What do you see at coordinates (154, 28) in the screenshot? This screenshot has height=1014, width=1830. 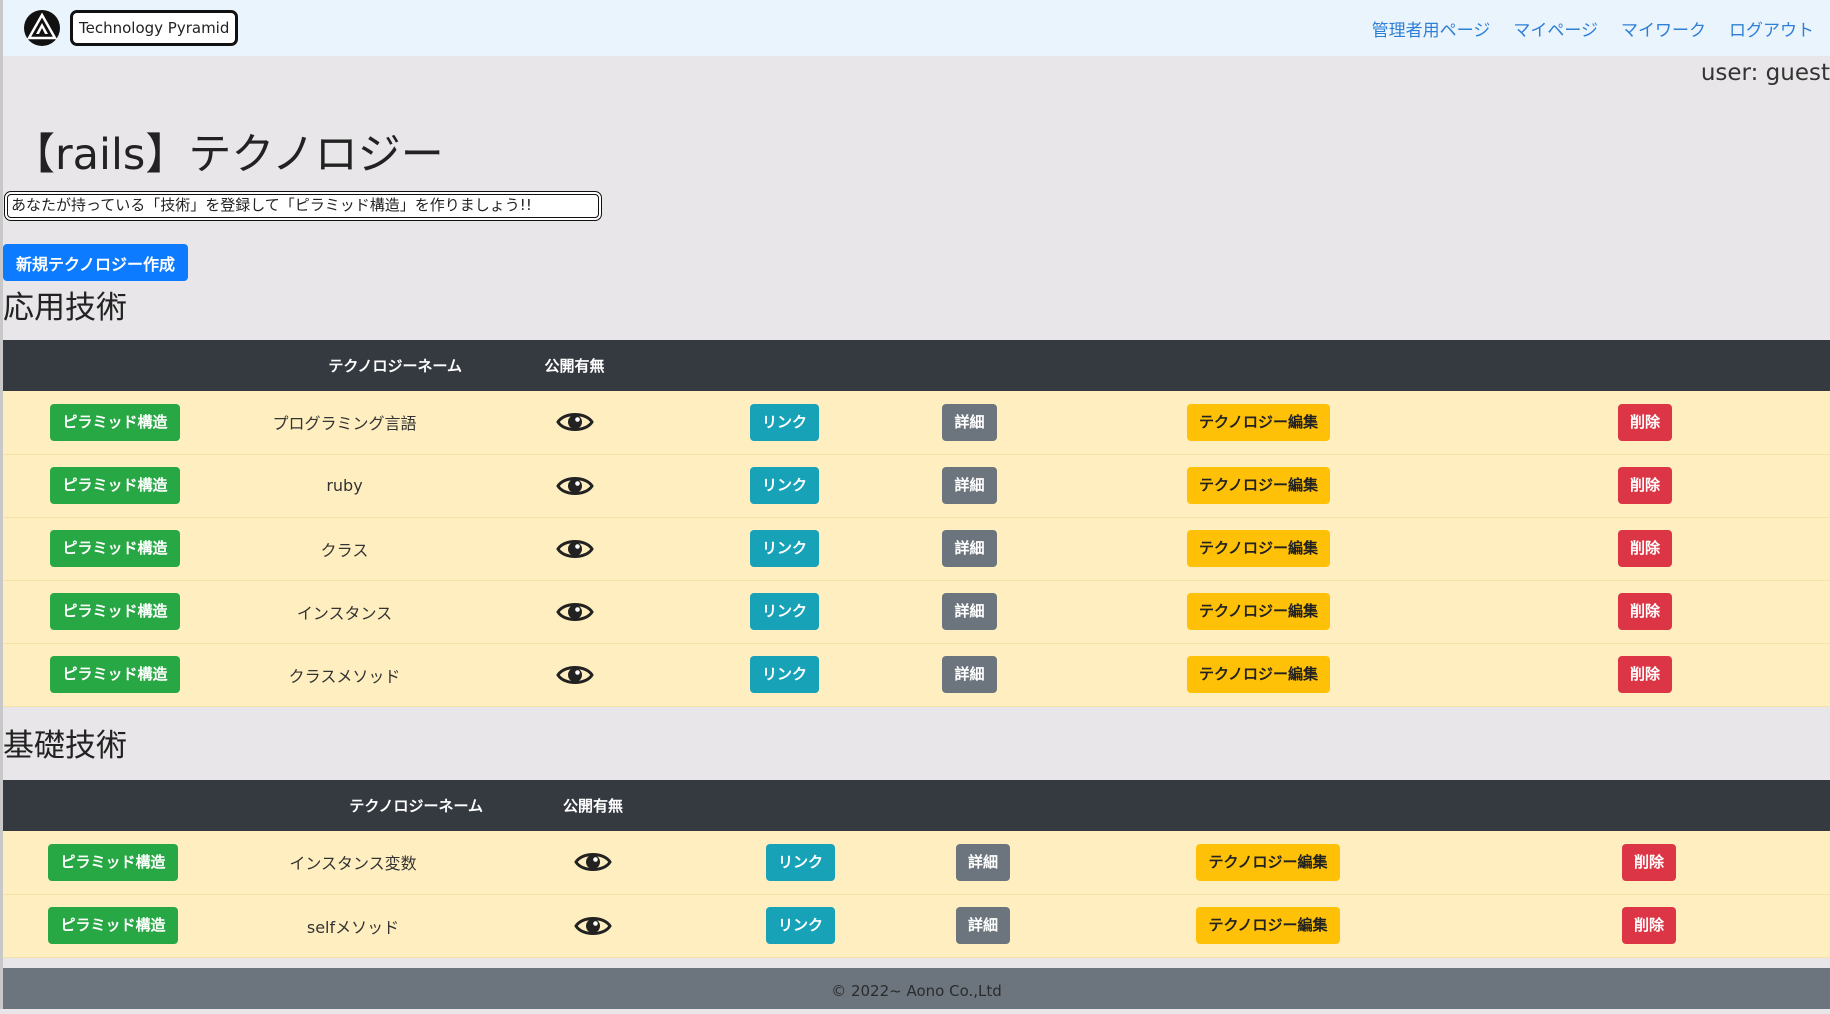 I see `brand-button: Technology Pyramid` at bounding box center [154, 28].